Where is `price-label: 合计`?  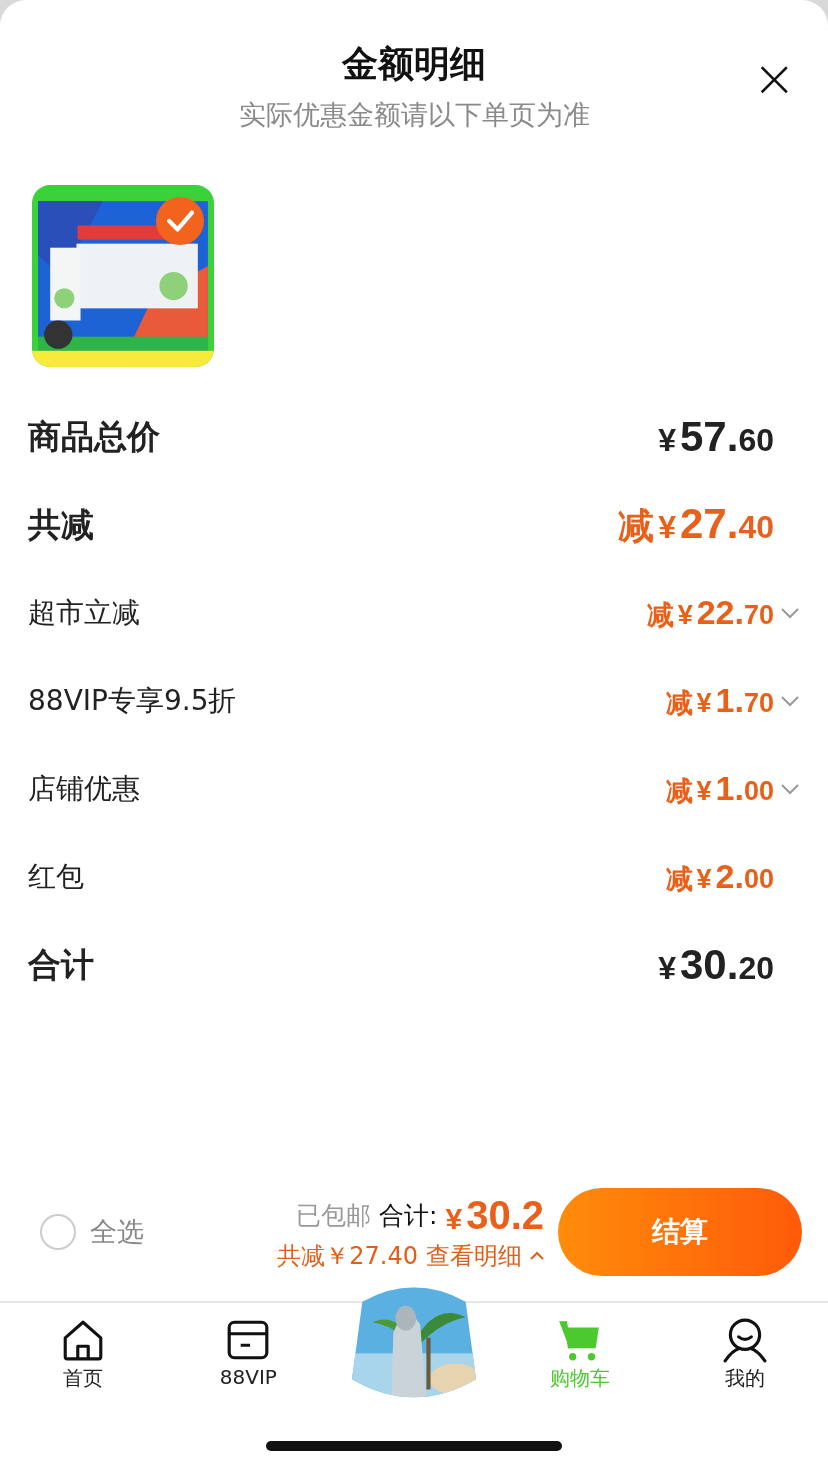
price-label: 合计 is located at coordinates (61, 964).